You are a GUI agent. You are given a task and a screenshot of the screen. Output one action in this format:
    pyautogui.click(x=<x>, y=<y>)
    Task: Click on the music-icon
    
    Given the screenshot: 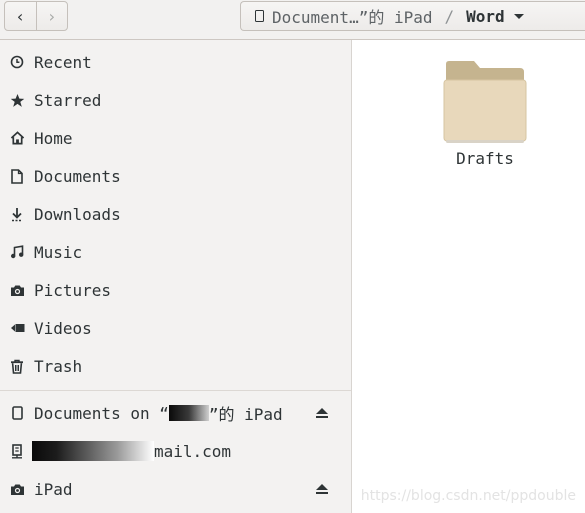 What is the action you would take?
    pyautogui.click(x=17, y=252)
    